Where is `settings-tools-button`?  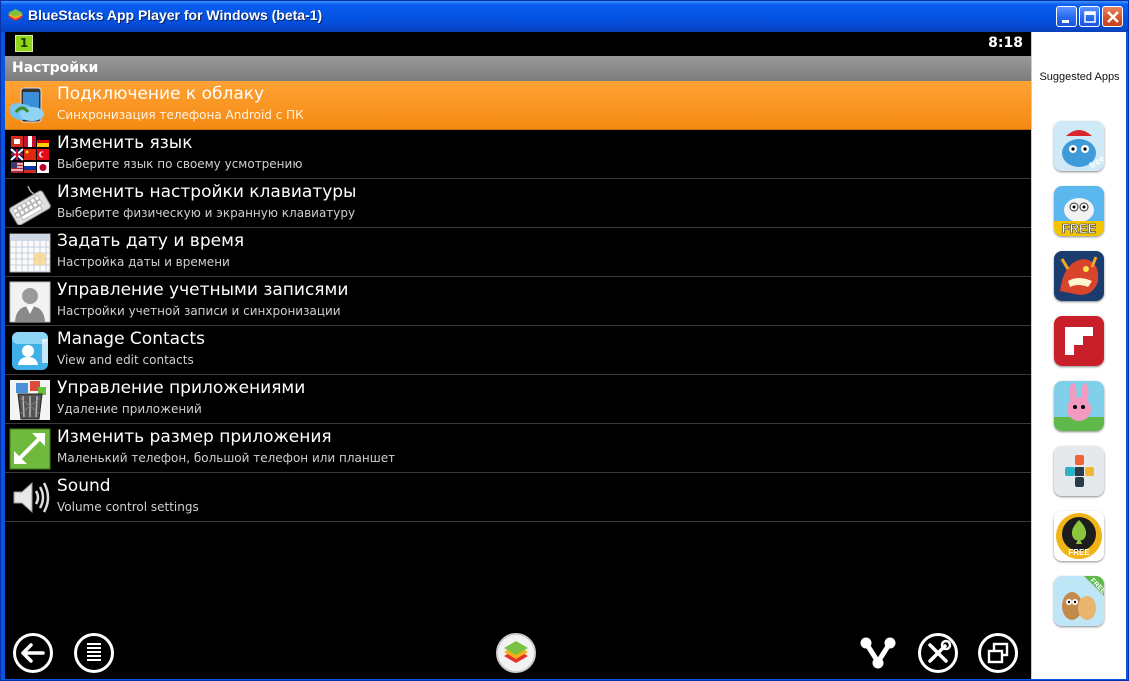
settings-tools-button is located at coordinates (938, 653).